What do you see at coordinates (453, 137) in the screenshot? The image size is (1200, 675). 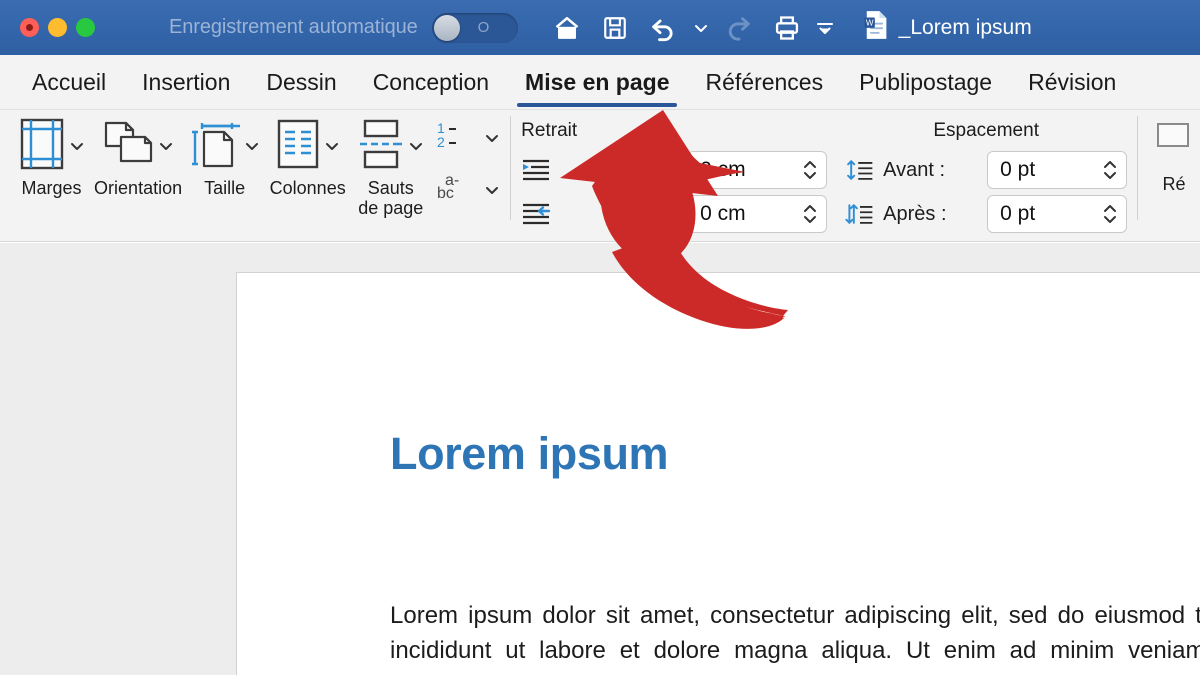 I see `line-numbers-icon: 1 2` at bounding box center [453, 137].